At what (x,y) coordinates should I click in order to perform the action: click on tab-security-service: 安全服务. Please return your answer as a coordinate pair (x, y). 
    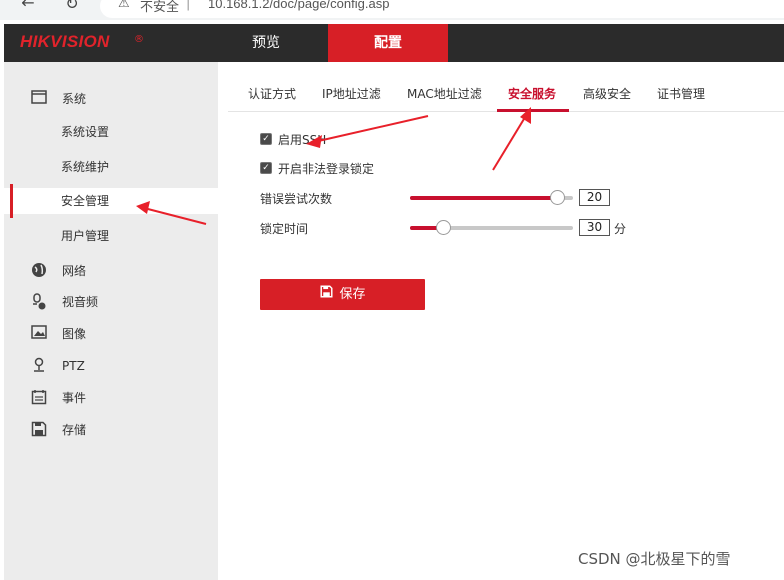
    Looking at the image, I should click on (532, 93).